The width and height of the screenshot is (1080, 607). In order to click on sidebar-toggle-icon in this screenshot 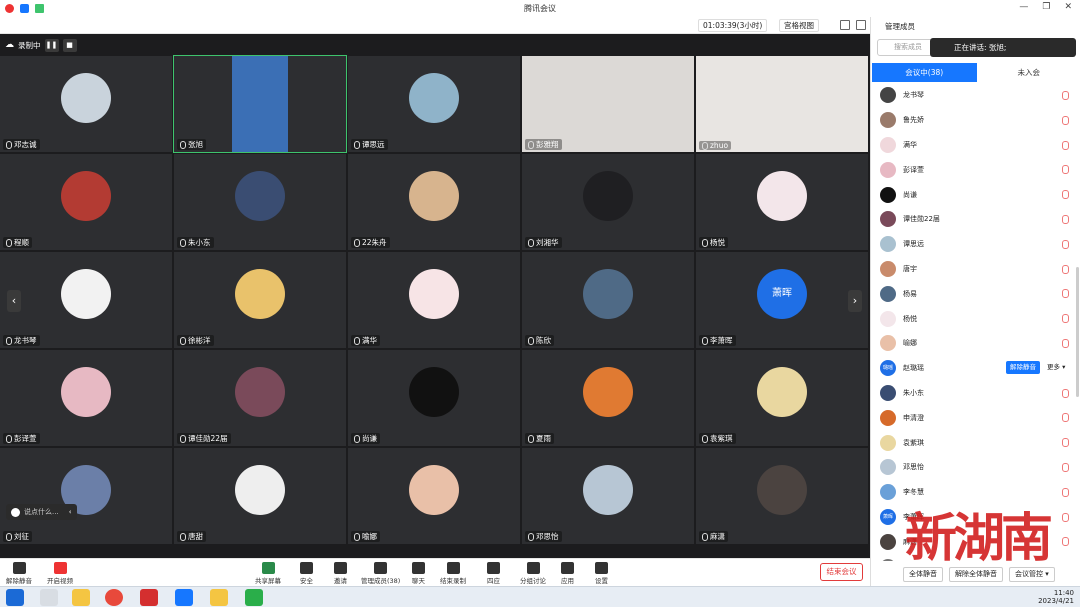, I will do `click(861, 25)`.